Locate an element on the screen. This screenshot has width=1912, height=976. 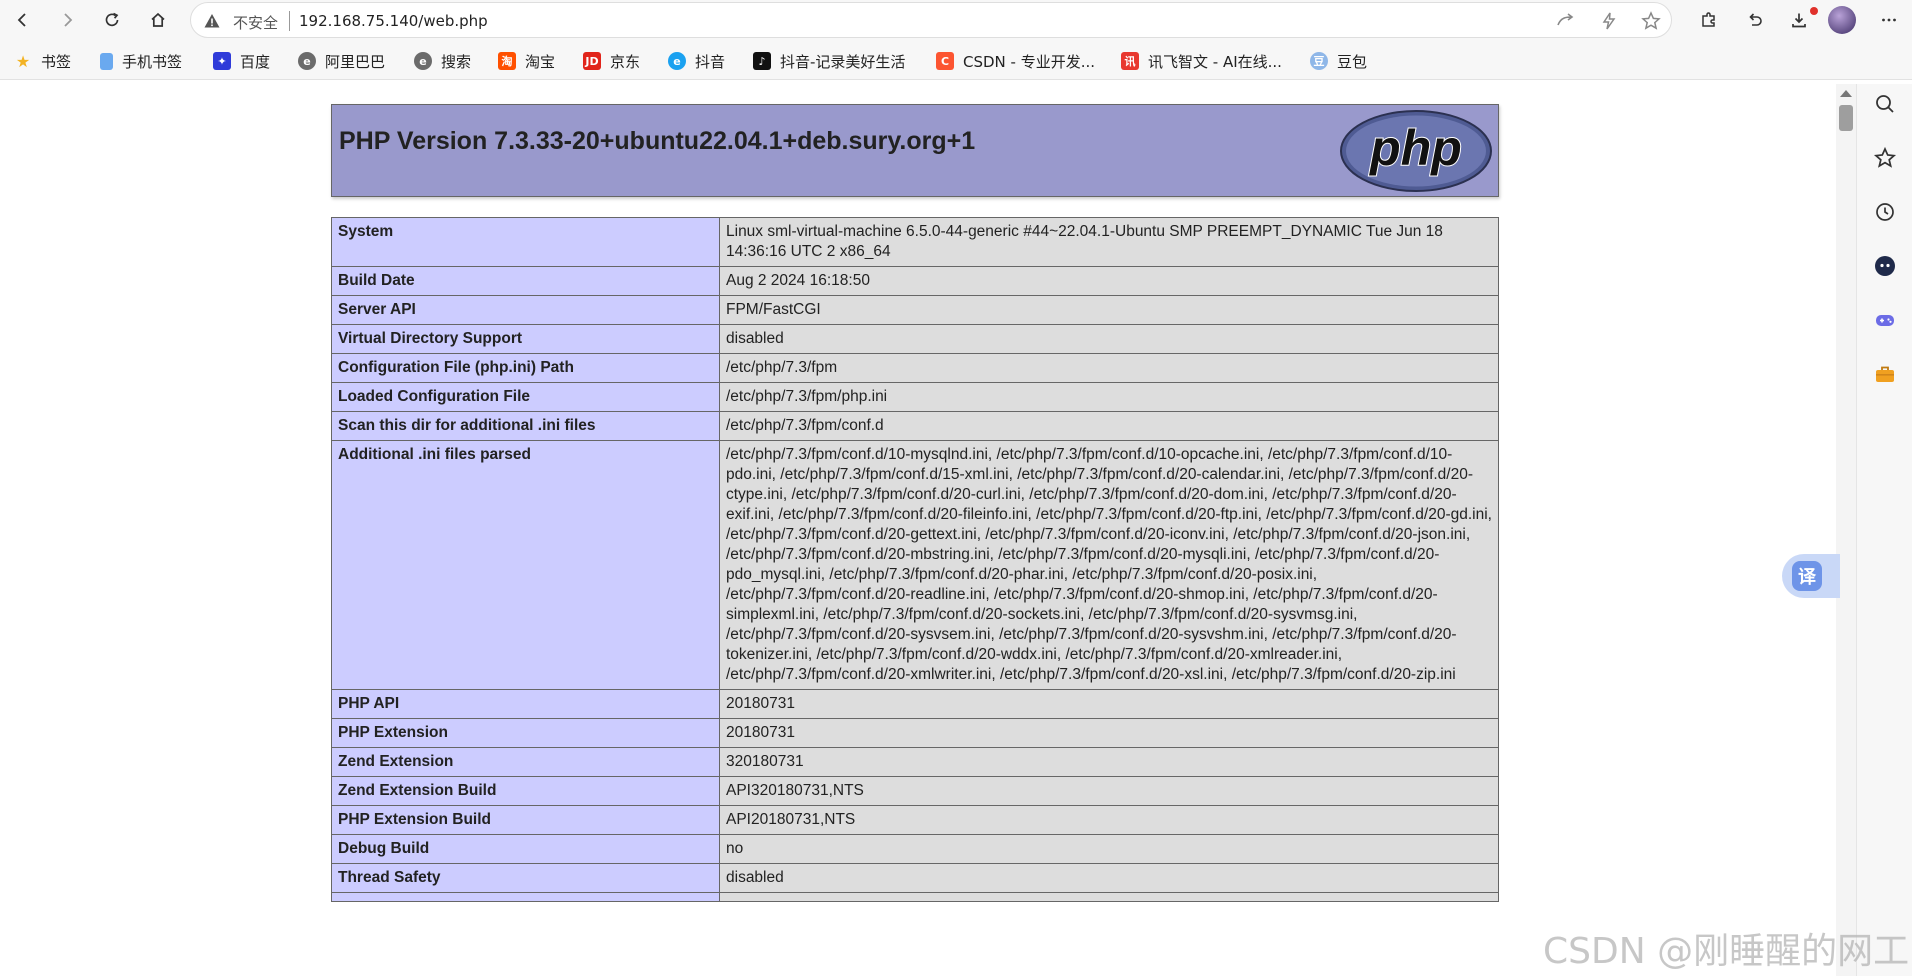
star-icon is located at coordinates (1885, 157).